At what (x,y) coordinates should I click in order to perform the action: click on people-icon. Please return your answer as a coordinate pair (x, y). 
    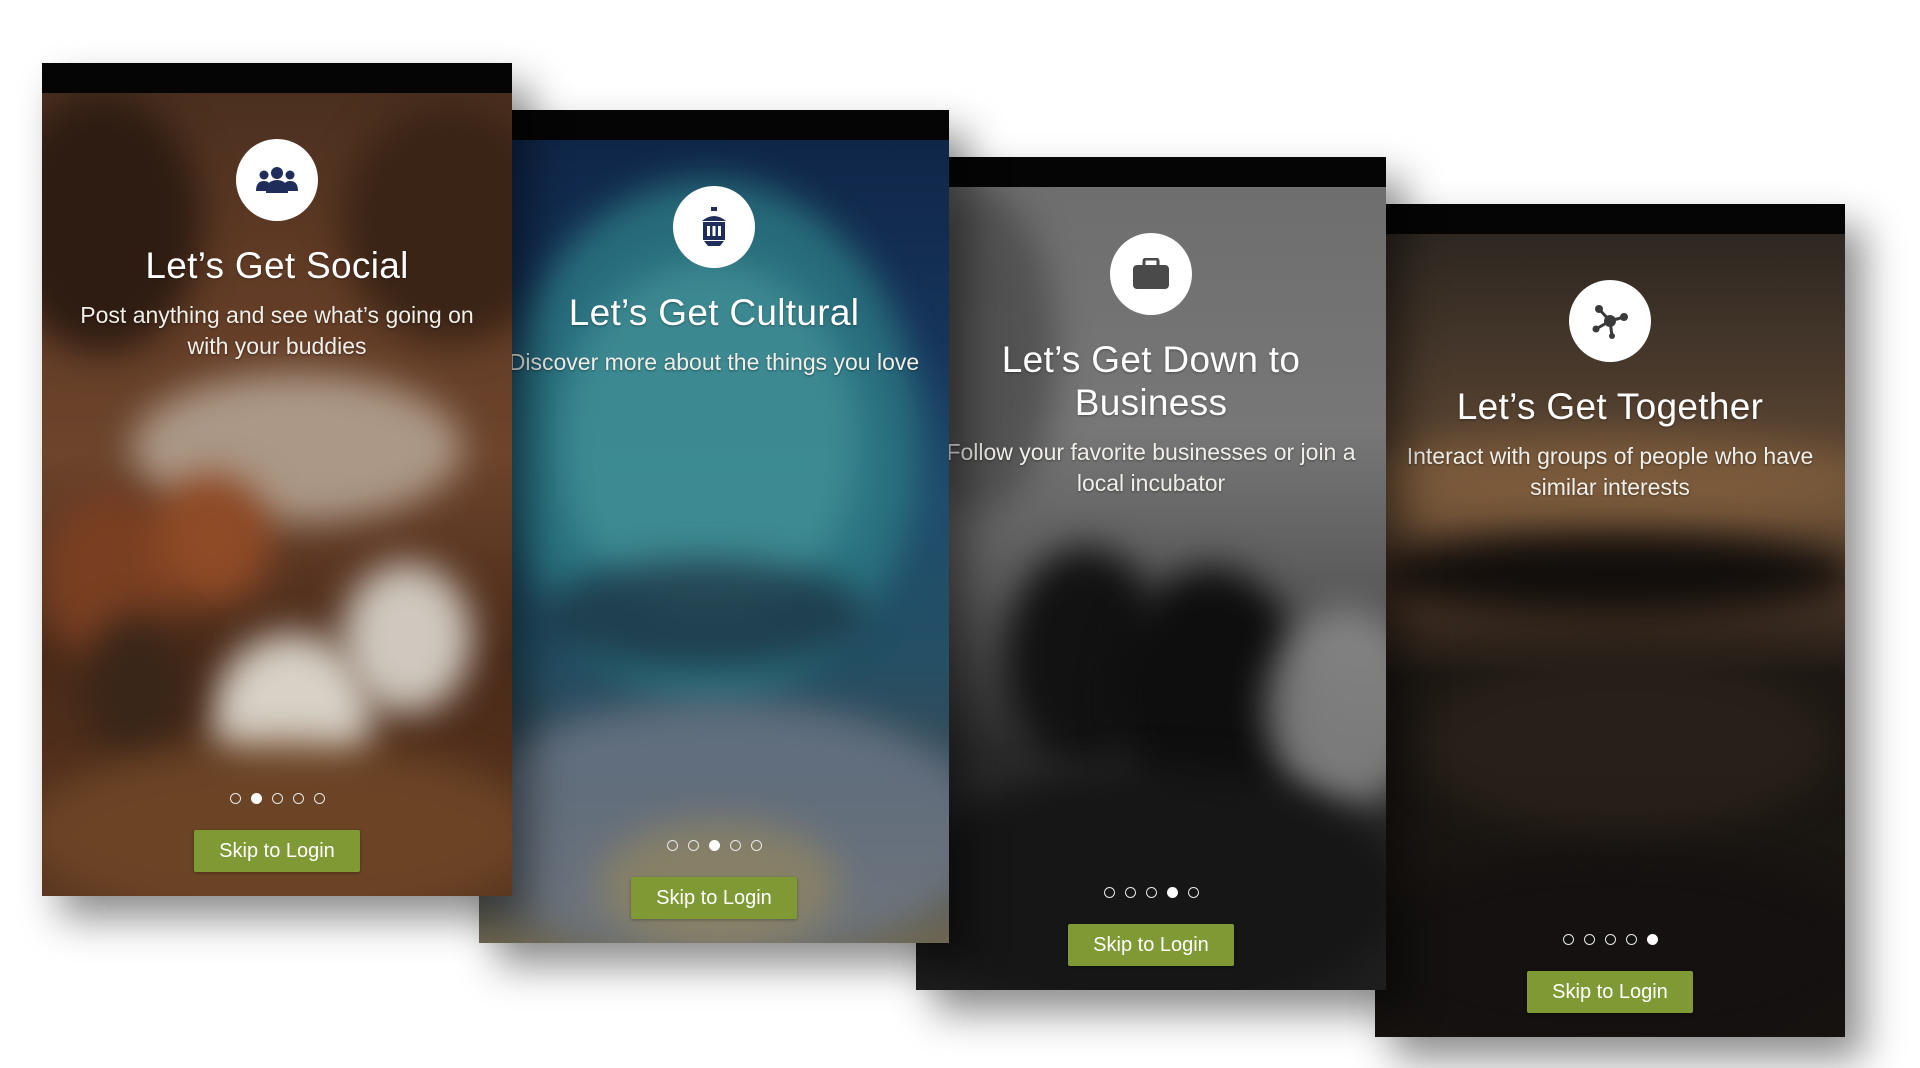
    Looking at the image, I should click on (277, 180).